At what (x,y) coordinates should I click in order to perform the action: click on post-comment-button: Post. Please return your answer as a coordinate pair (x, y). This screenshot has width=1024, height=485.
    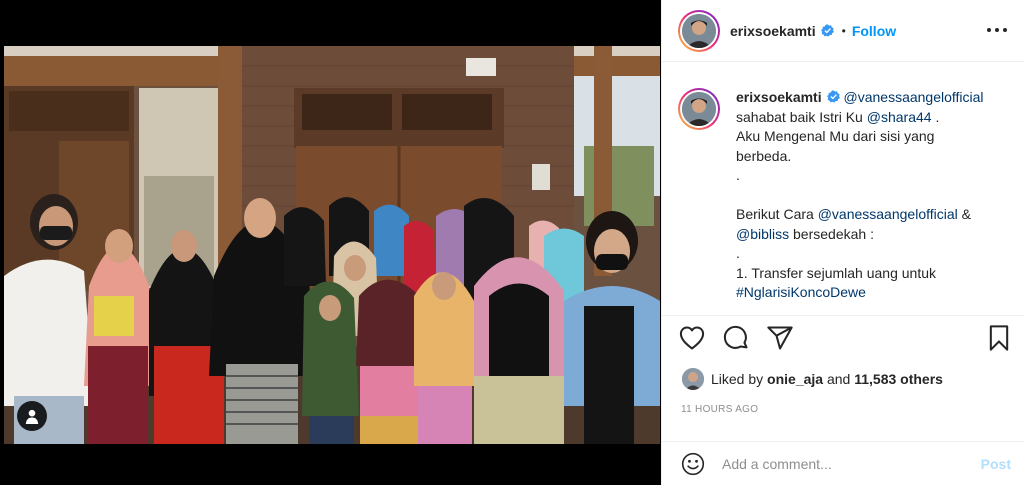
    Looking at the image, I should click on (996, 464).